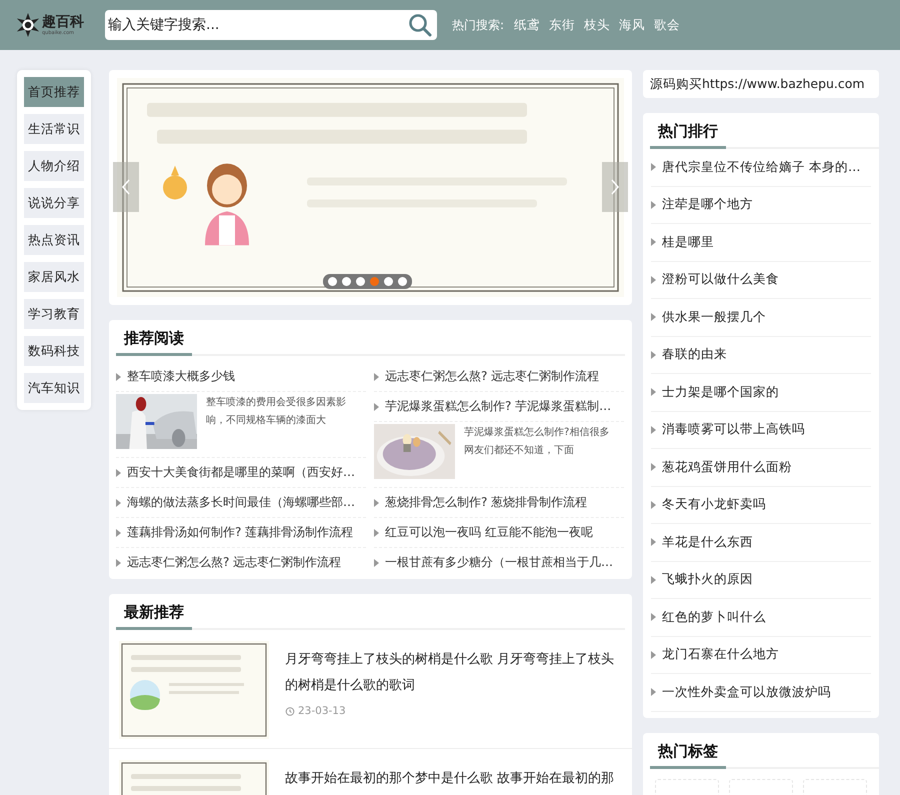 This screenshot has width=900, height=795. Describe the element at coordinates (707, 205) in the screenshot. I see `ranking-link: 注荦是哪个地方` at that location.